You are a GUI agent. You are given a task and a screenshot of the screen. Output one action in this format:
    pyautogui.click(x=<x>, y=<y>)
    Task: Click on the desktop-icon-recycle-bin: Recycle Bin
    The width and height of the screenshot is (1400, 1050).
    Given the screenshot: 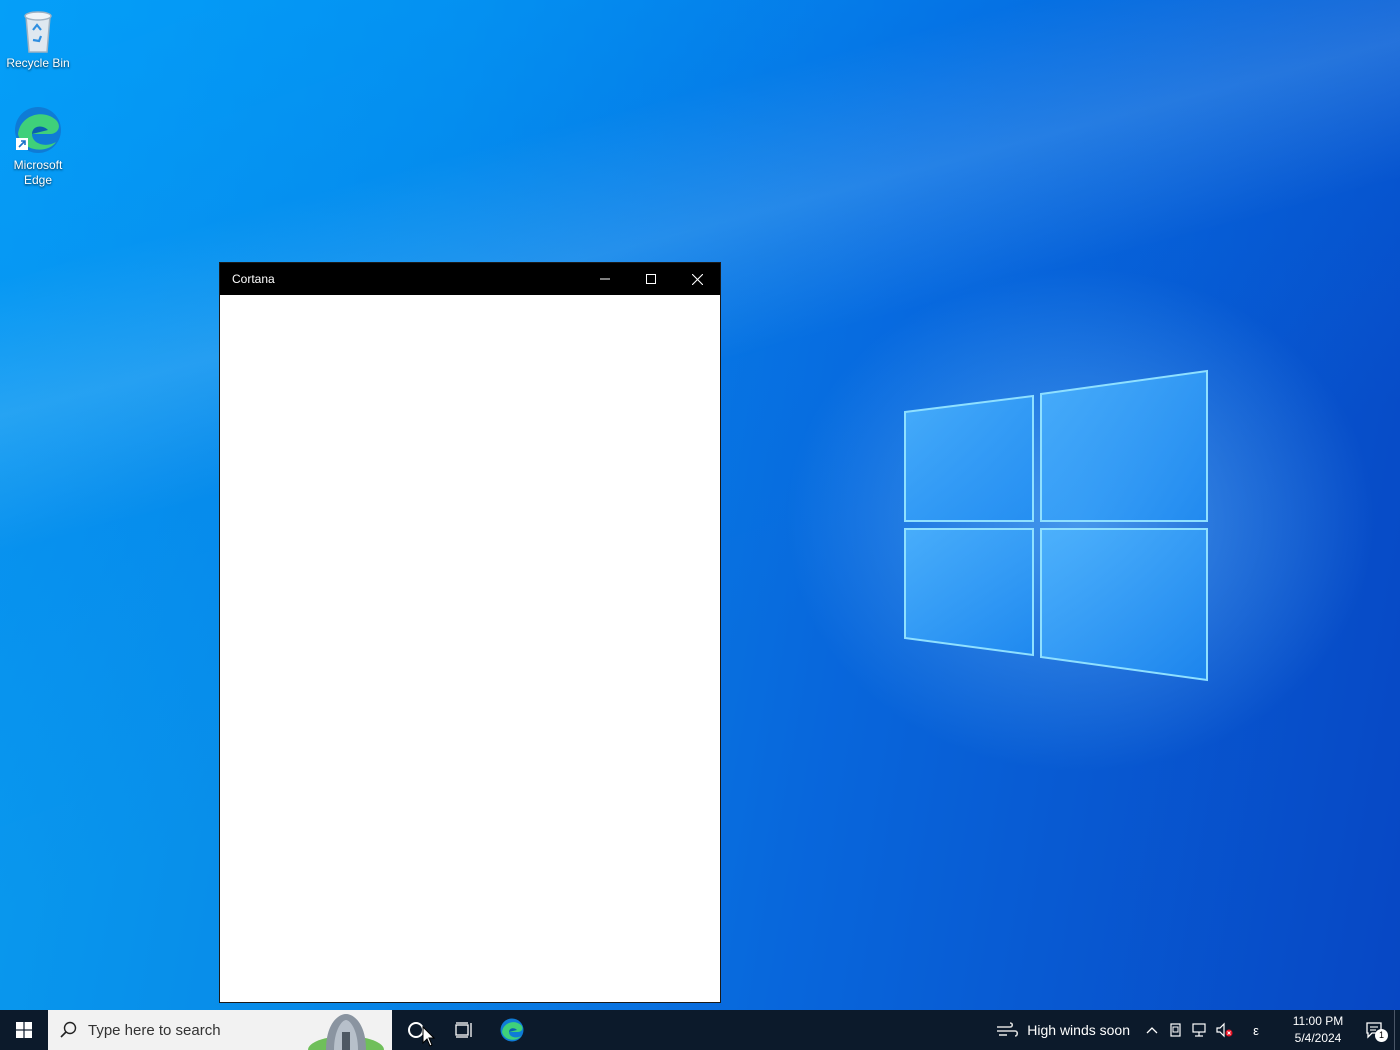 What is the action you would take?
    pyautogui.click(x=38, y=39)
    